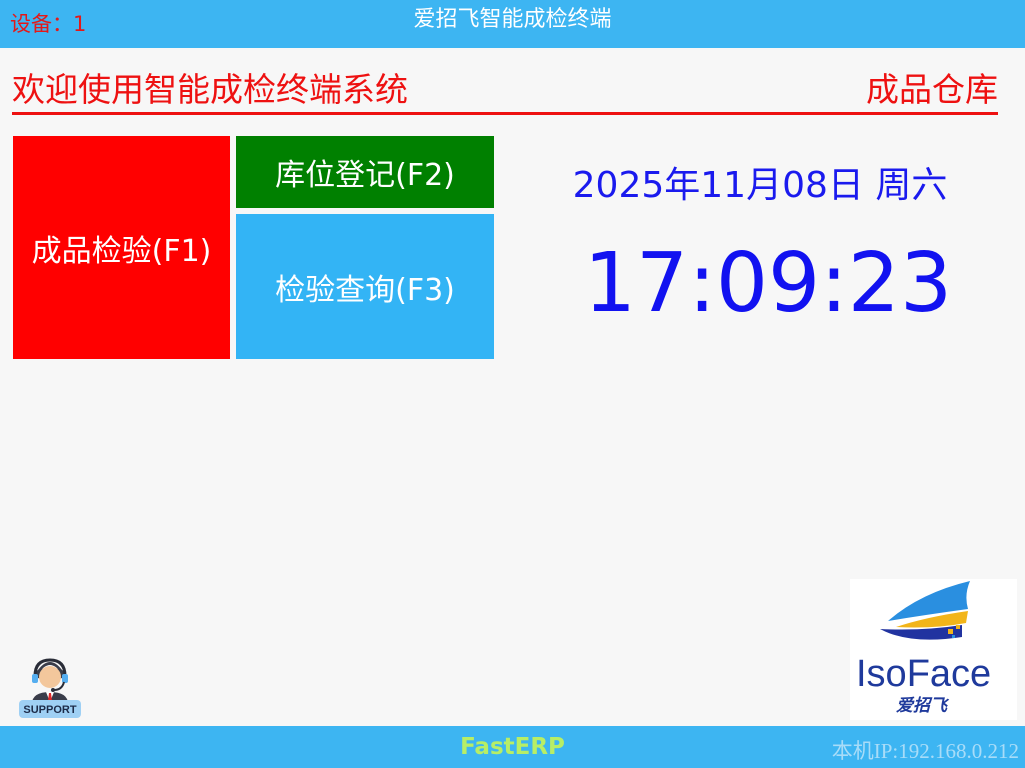 This screenshot has width=1025, height=768. Describe the element at coordinates (365, 290) in the screenshot. I see `inspection-query-label: 检验查询(F3)` at that location.